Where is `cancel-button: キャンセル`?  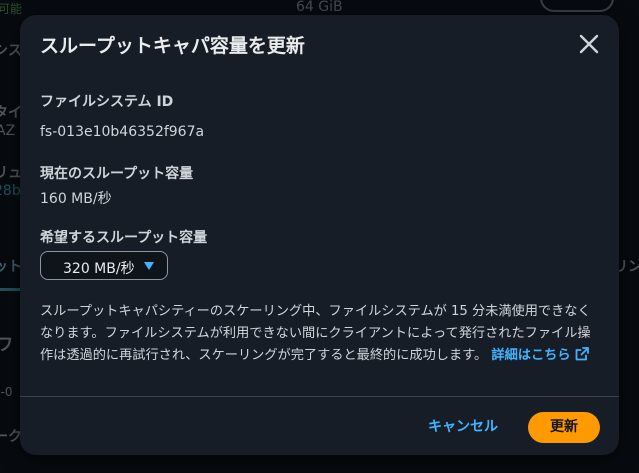 cancel-button: キャンセル is located at coordinates (463, 427).